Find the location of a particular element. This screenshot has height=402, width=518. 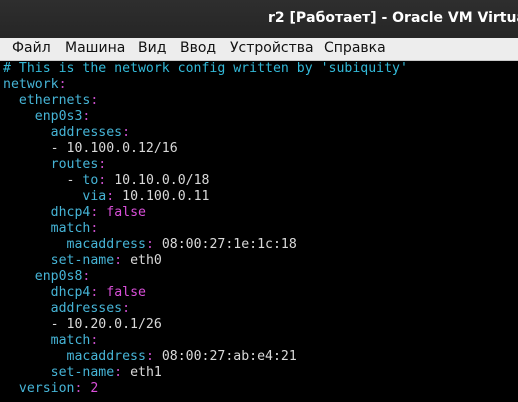

to-key: to is located at coordinates (90, 180).